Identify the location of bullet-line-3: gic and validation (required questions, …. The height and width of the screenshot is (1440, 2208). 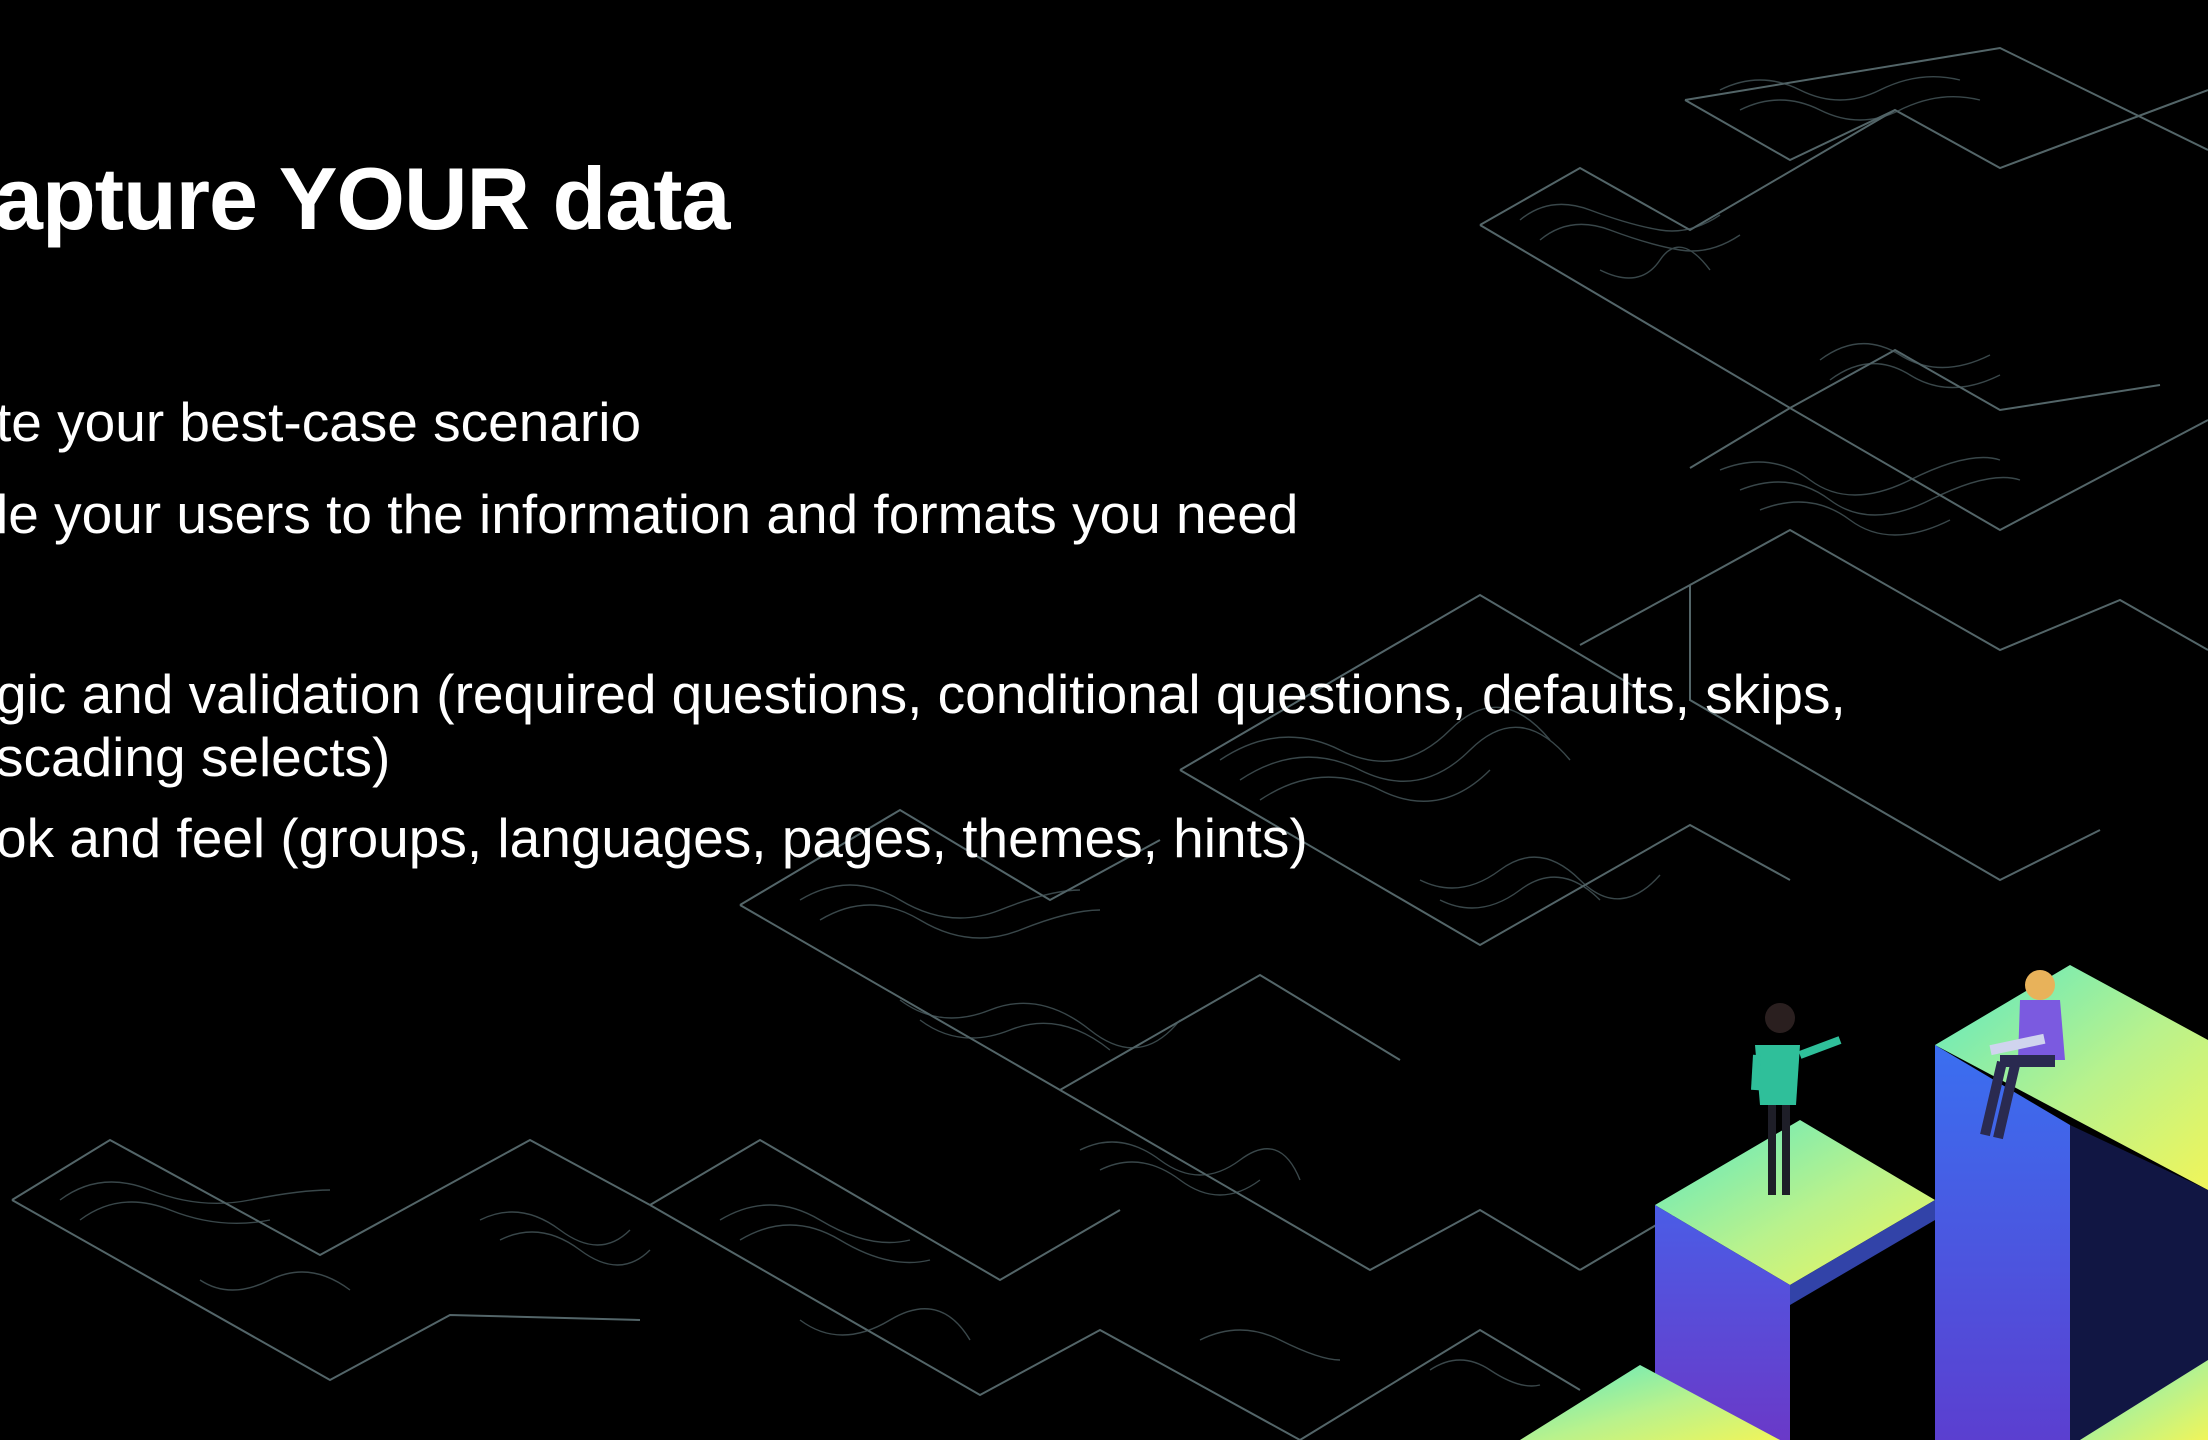
(923, 694).